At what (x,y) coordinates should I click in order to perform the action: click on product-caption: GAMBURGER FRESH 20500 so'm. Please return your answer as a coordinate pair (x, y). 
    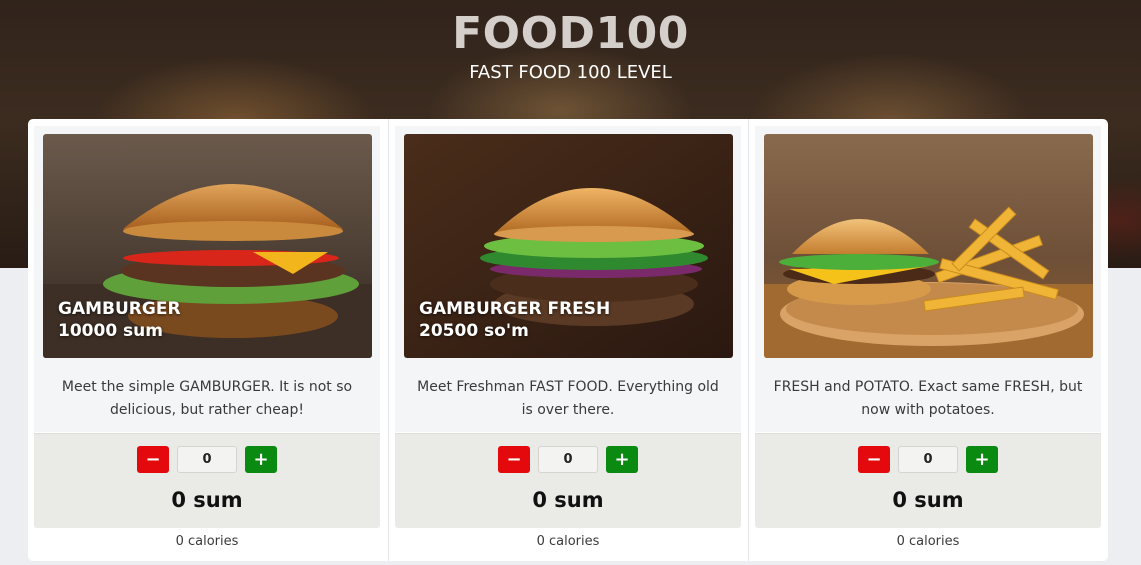
    Looking at the image, I should click on (514, 320).